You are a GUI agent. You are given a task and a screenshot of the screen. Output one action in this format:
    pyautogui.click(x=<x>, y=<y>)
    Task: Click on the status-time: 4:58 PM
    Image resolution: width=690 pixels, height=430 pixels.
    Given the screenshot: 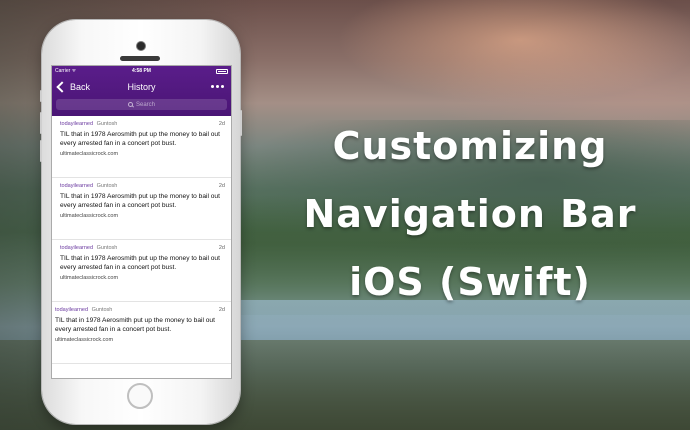 What is the action you would take?
    pyautogui.click(x=141, y=71)
    